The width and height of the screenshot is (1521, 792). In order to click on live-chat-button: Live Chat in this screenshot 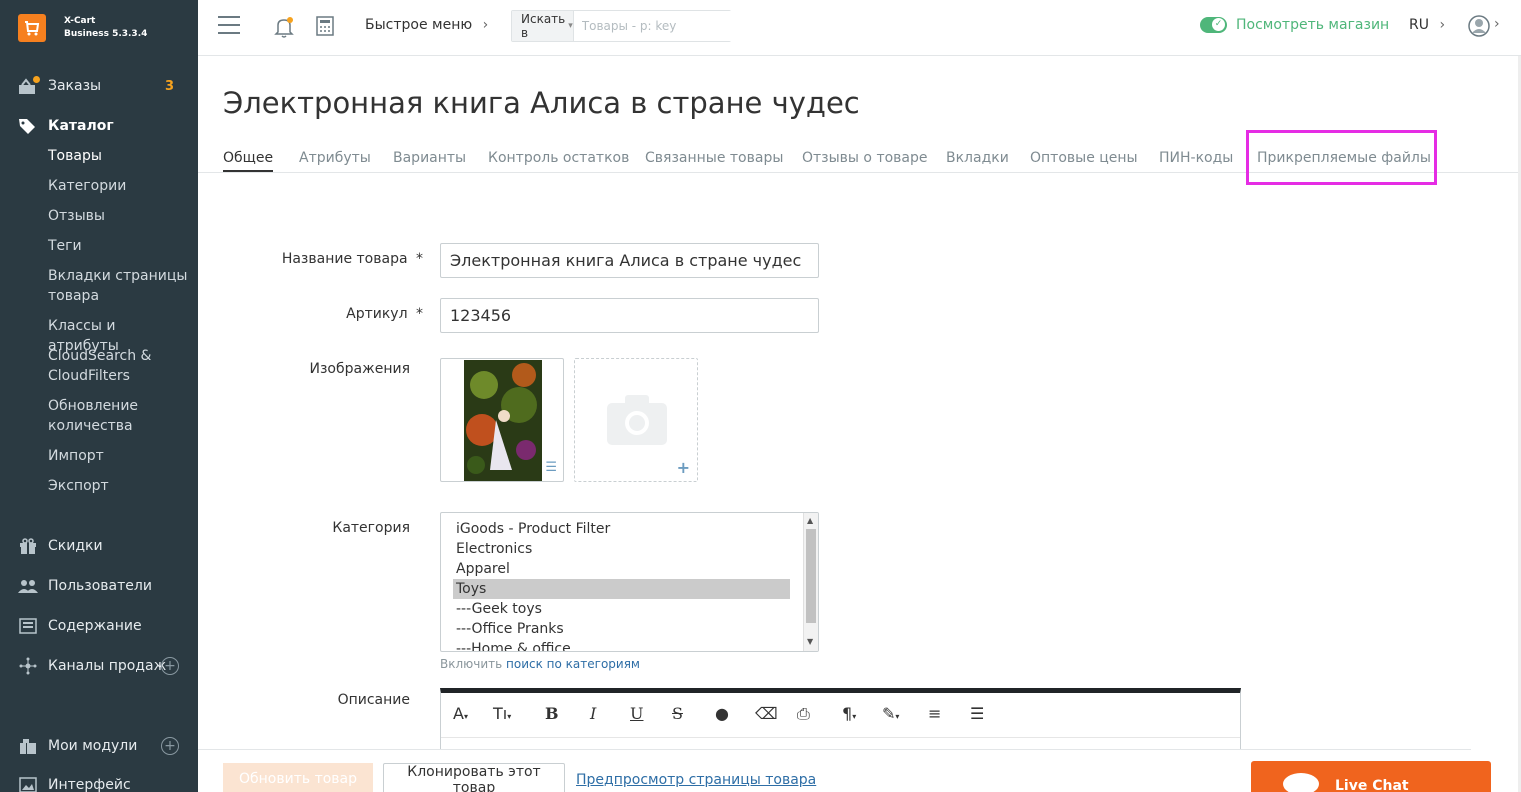, I will do `click(1371, 776)`.